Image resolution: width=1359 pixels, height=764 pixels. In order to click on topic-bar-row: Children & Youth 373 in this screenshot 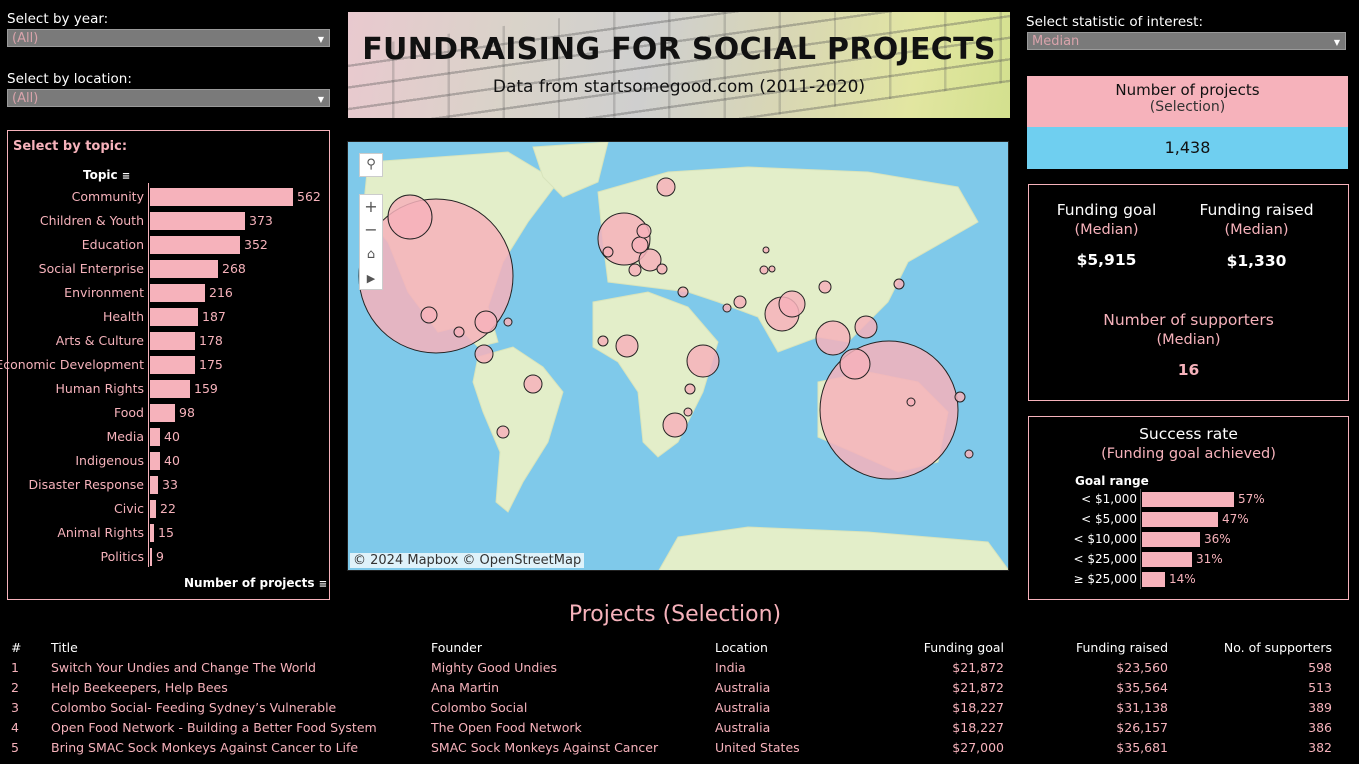, I will do `click(166, 222)`.